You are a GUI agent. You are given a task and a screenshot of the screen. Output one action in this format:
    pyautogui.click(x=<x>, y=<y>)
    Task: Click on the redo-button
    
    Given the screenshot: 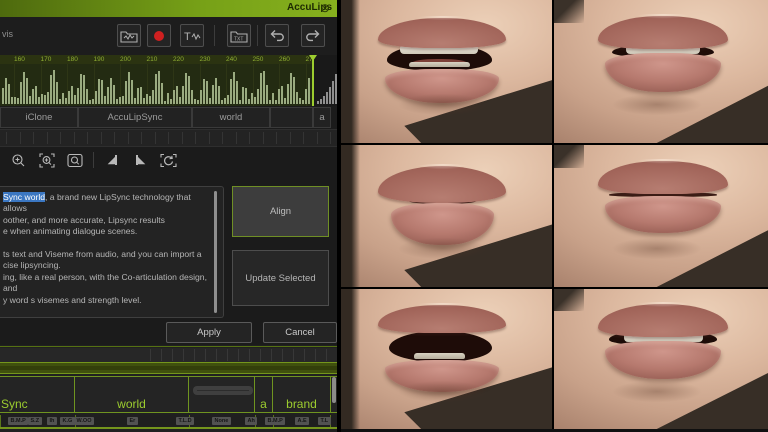 What is the action you would take?
    pyautogui.click(x=313, y=35)
    